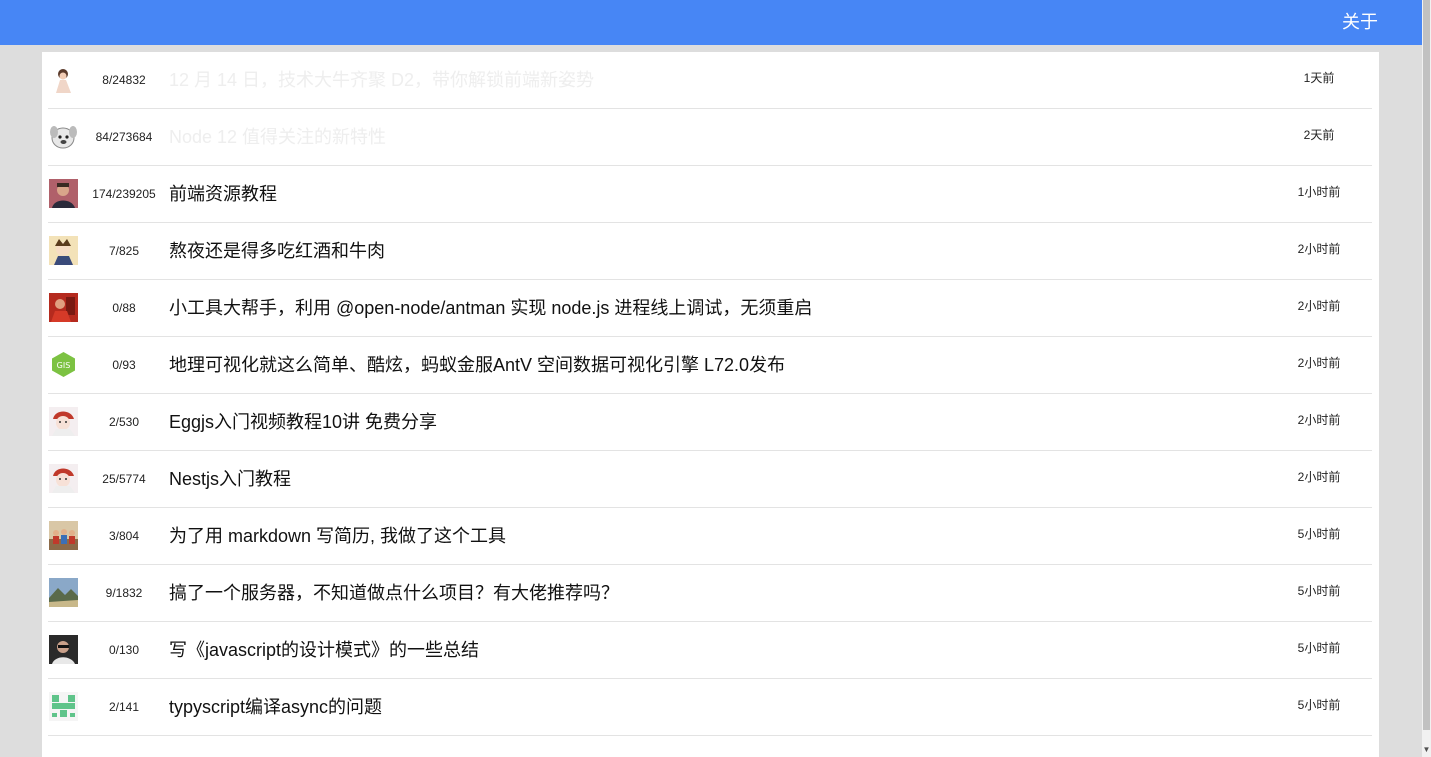 This screenshot has width=1431, height=757. Describe the element at coordinates (124, 137) in the screenshot. I see `reply-view-count: 84/273684` at that location.